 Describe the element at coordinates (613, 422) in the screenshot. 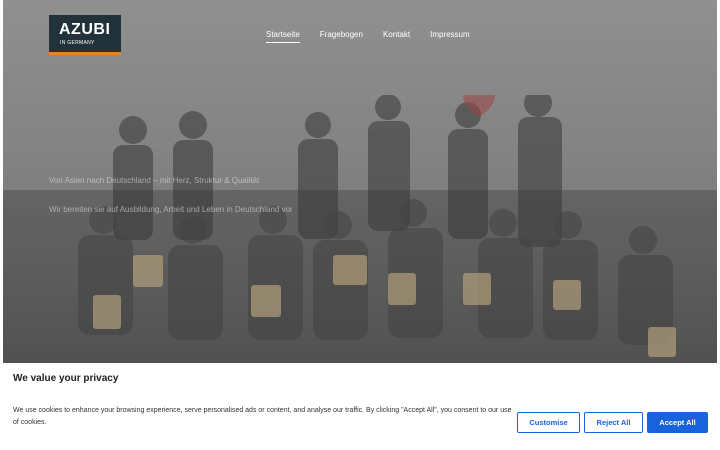

I see `reject-all-button: Reject All` at that location.